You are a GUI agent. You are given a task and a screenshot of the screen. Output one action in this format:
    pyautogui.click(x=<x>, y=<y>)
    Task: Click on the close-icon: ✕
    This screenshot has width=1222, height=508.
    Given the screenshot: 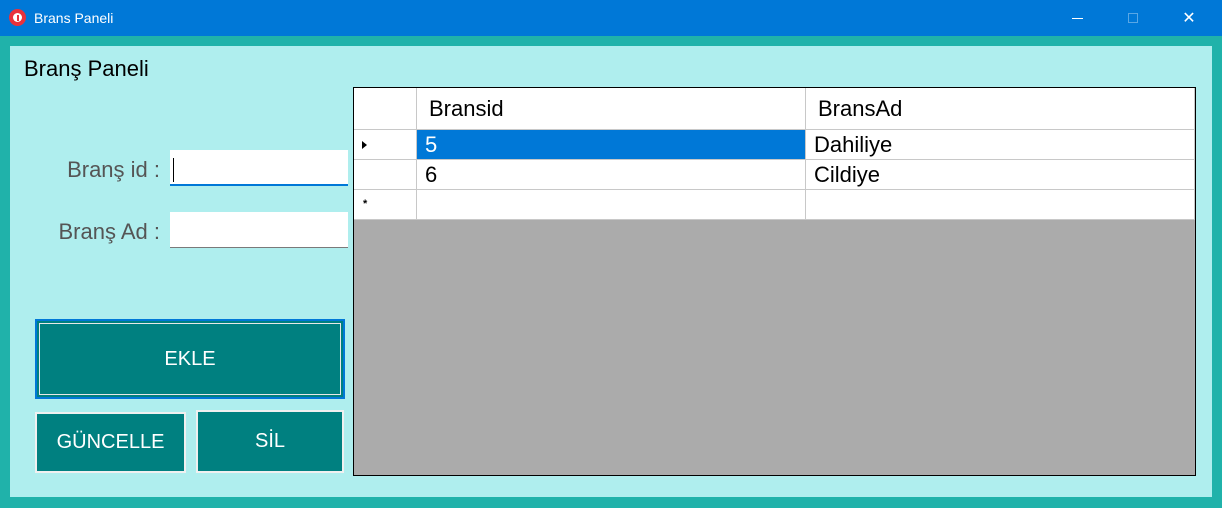 What is the action you would take?
    pyautogui.click(x=1189, y=18)
    